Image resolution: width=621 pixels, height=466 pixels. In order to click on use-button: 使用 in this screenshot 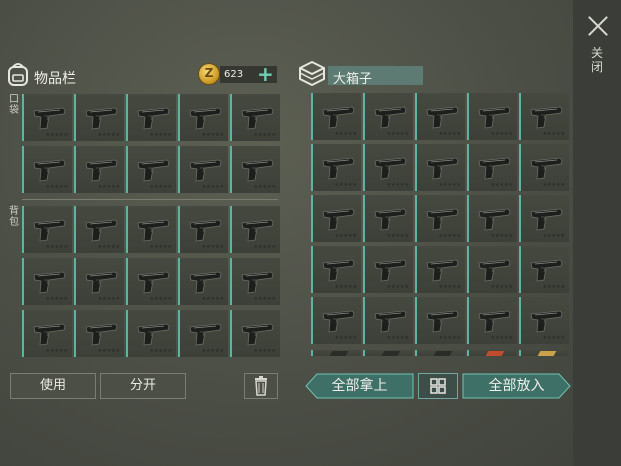, I will do `click(53, 386)`.